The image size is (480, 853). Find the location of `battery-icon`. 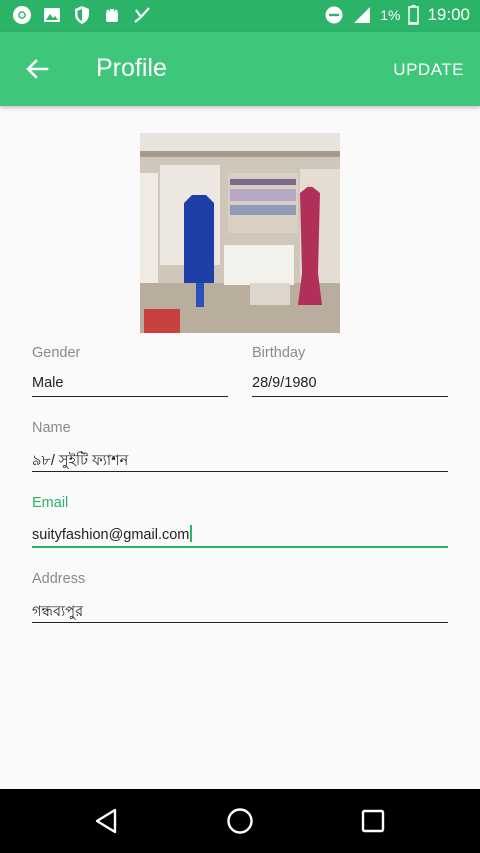

battery-icon is located at coordinates (414, 15).